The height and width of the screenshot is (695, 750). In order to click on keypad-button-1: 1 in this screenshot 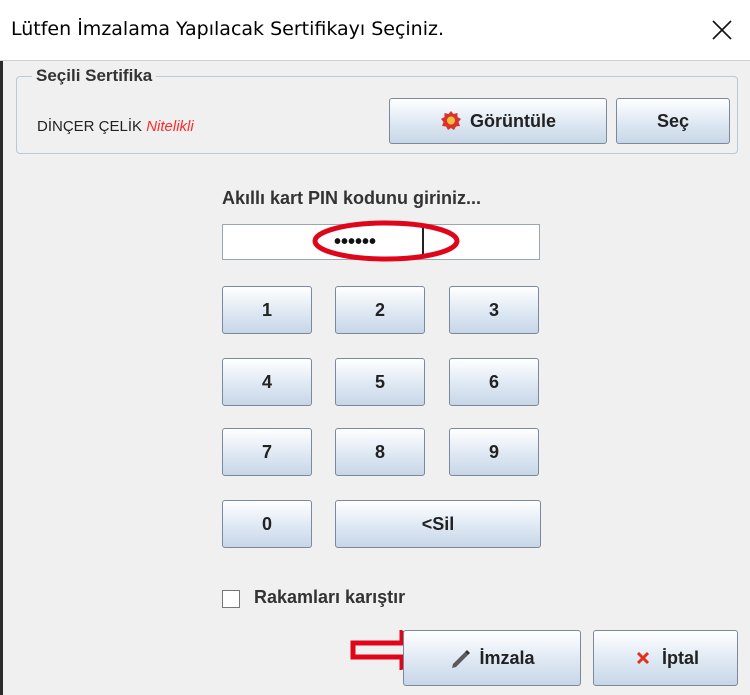, I will do `click(267, 310)`.